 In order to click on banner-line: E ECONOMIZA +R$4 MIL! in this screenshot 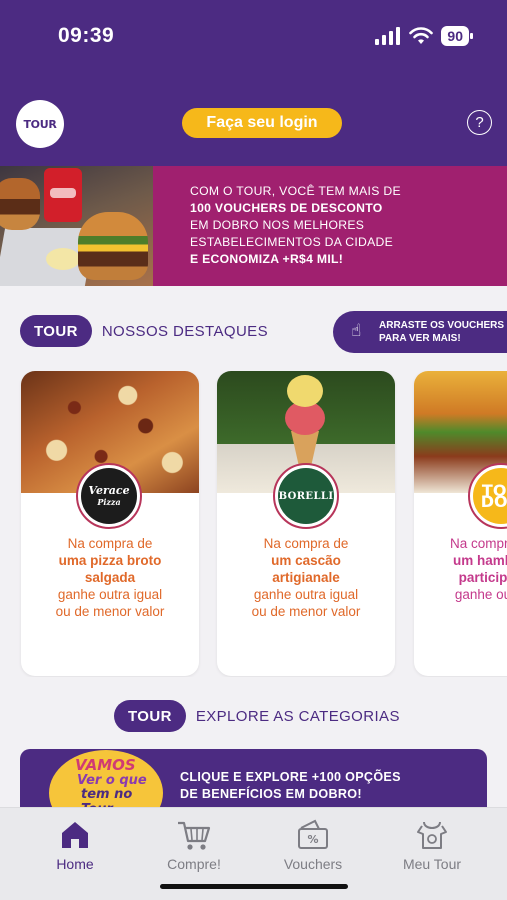, I will do `click(267, 259)`.